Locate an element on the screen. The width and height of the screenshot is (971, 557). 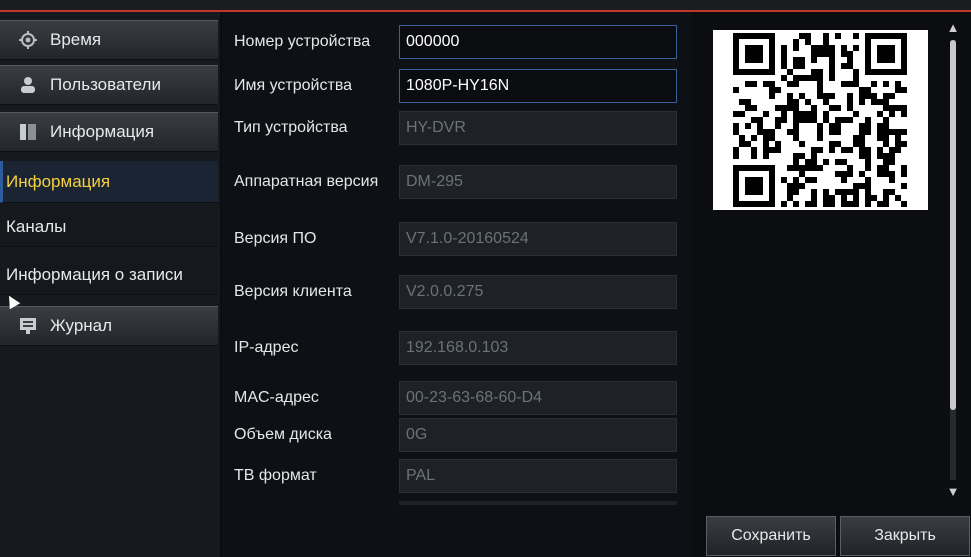
sidebar-subitem-label: Информация о записи is located at coordinates (94, 274).